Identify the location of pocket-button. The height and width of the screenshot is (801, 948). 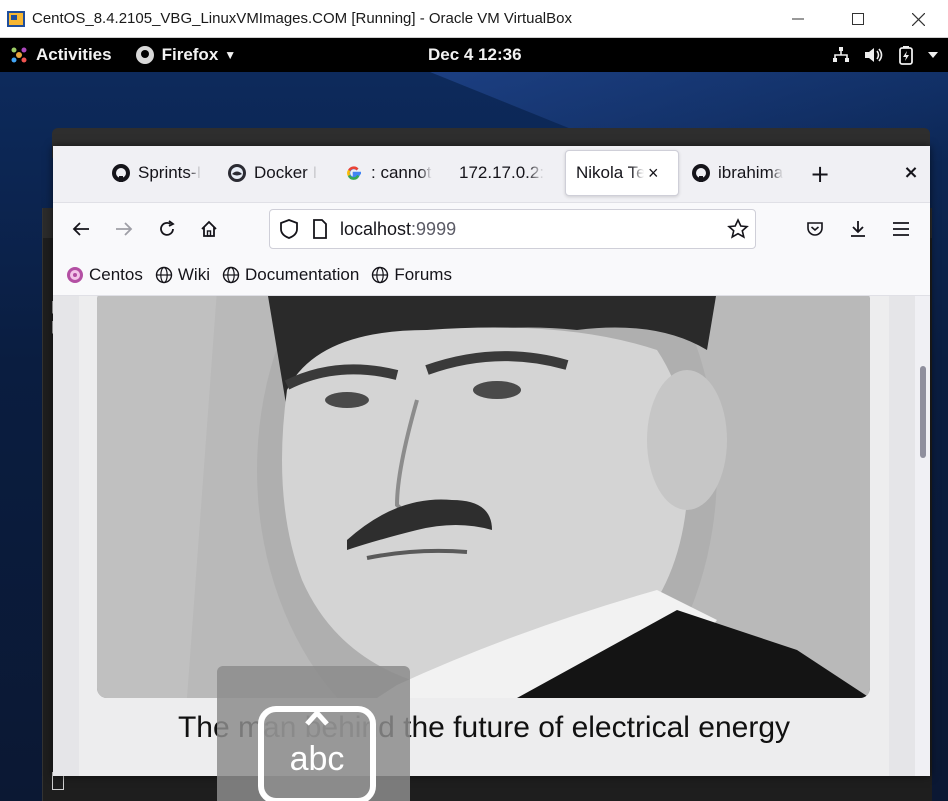
(815, 229).